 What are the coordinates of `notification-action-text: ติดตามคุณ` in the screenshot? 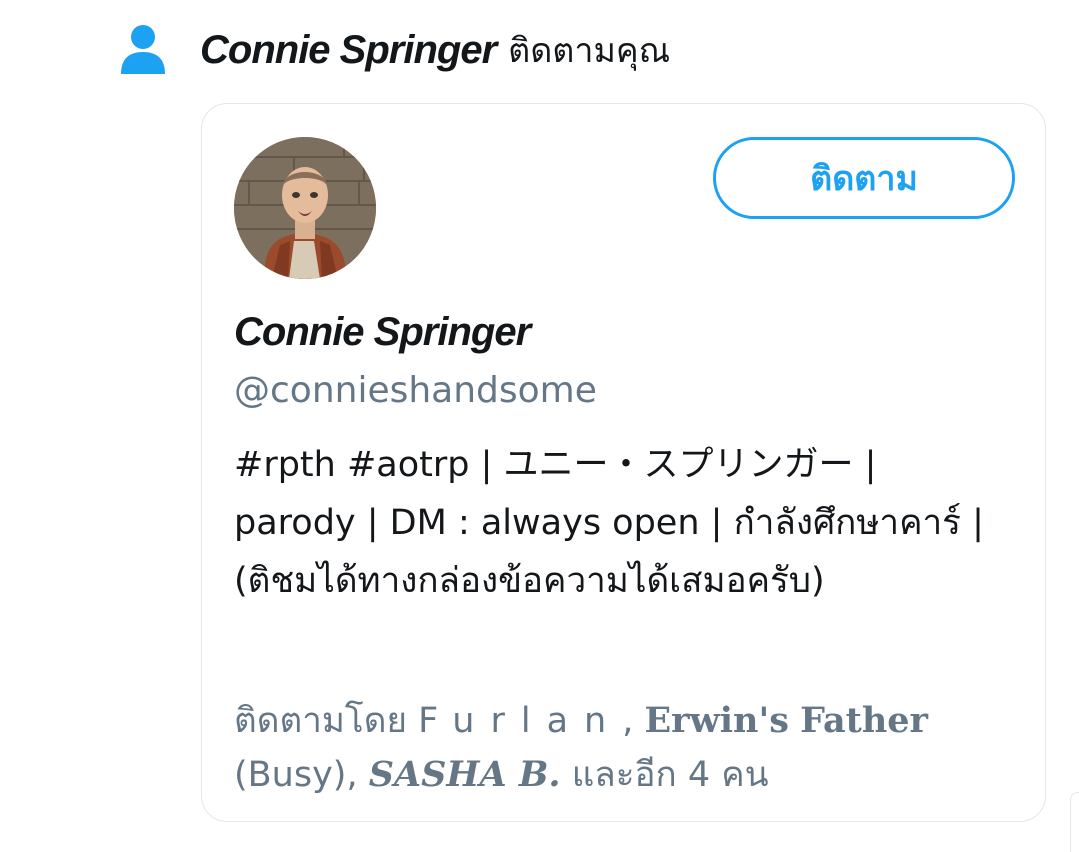 It's located at (589, 51).